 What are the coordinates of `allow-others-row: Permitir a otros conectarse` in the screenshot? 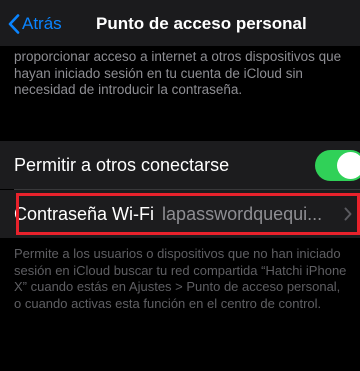 It's located at (180, 165).